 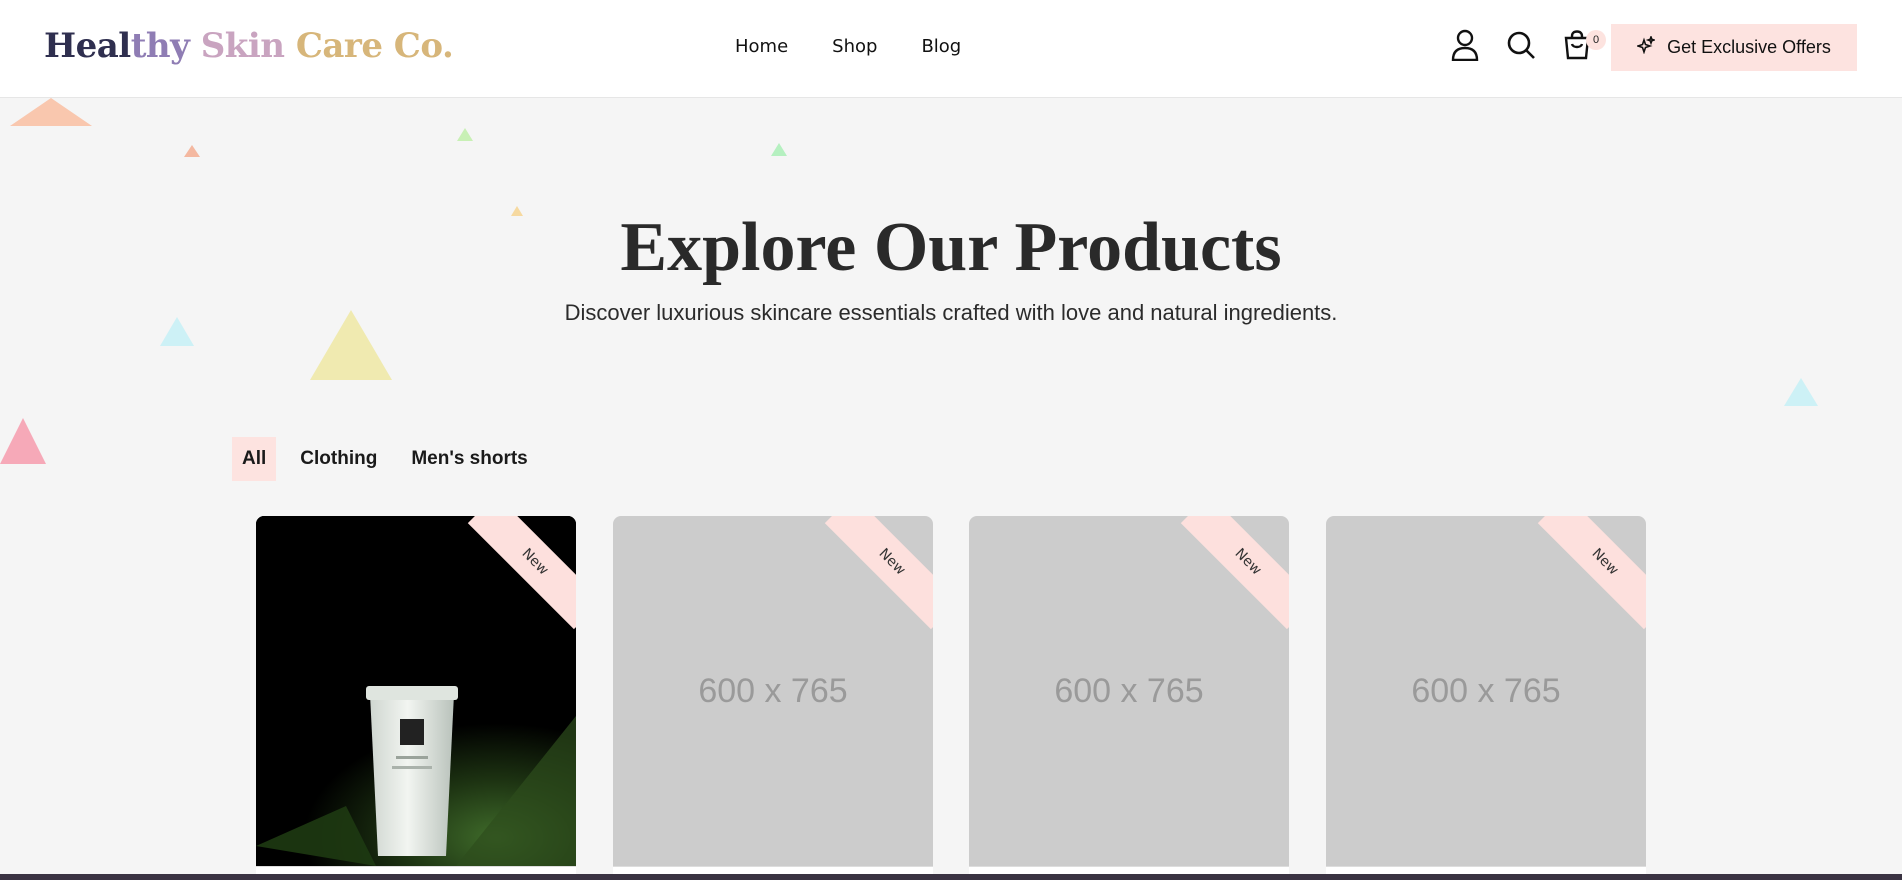 What do you see at coordinates (1646, 46) in the screenshot?
I see `sparkle-icon` at bounding box center [1646, 46].